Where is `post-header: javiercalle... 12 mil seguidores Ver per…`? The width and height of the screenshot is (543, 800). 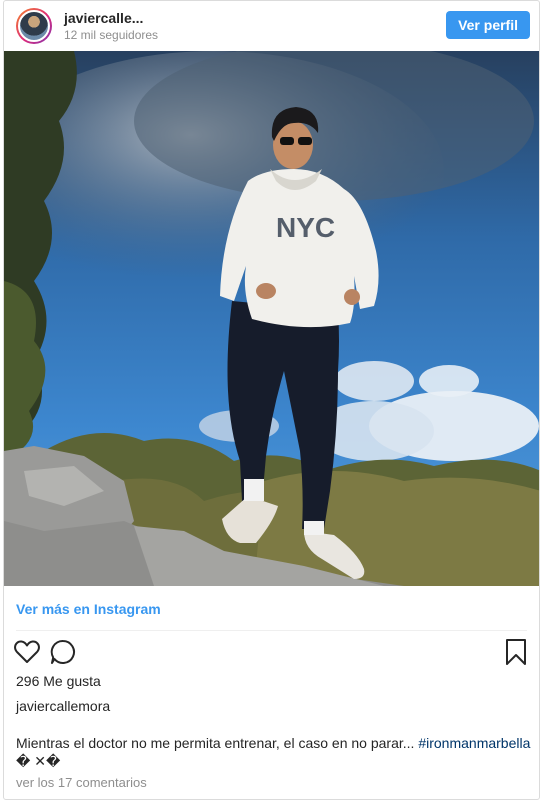 post-header: javiercalle... 12 mil seguidores Ver per… is located at coordinates (271, 26).